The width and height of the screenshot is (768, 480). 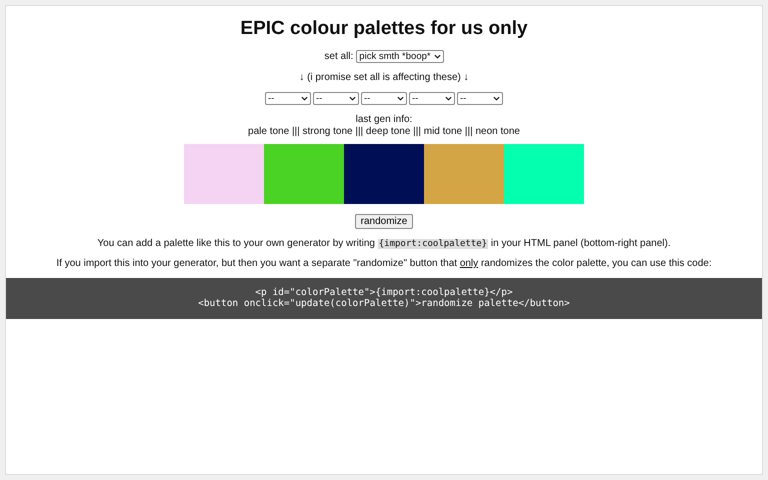 What do you see at coordinates (384, 292) in the screenshot?
I see `code-line: <p id="colorPalette">{import:coolpalette}</p>` at bounding box center [384, 292].